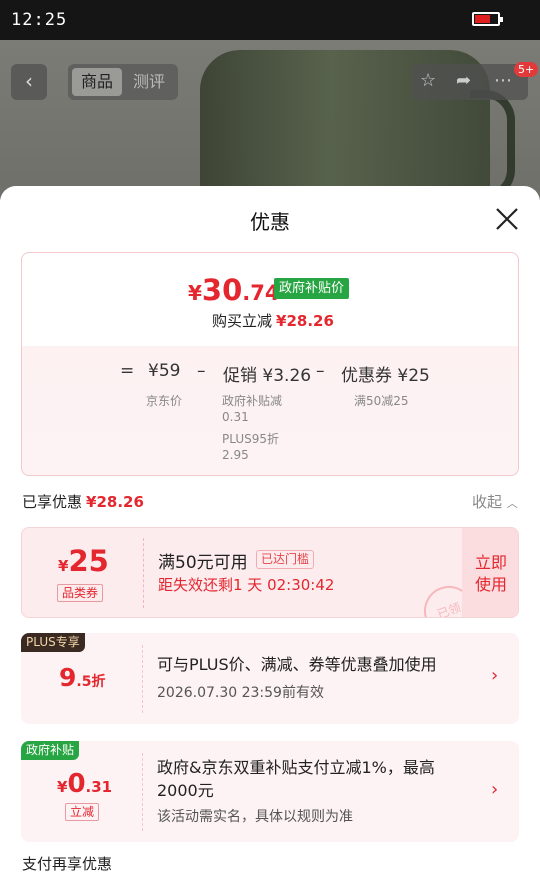  Describe the element at coordinates (492, 145) in the screenshot. I see `product-handle` at that location.